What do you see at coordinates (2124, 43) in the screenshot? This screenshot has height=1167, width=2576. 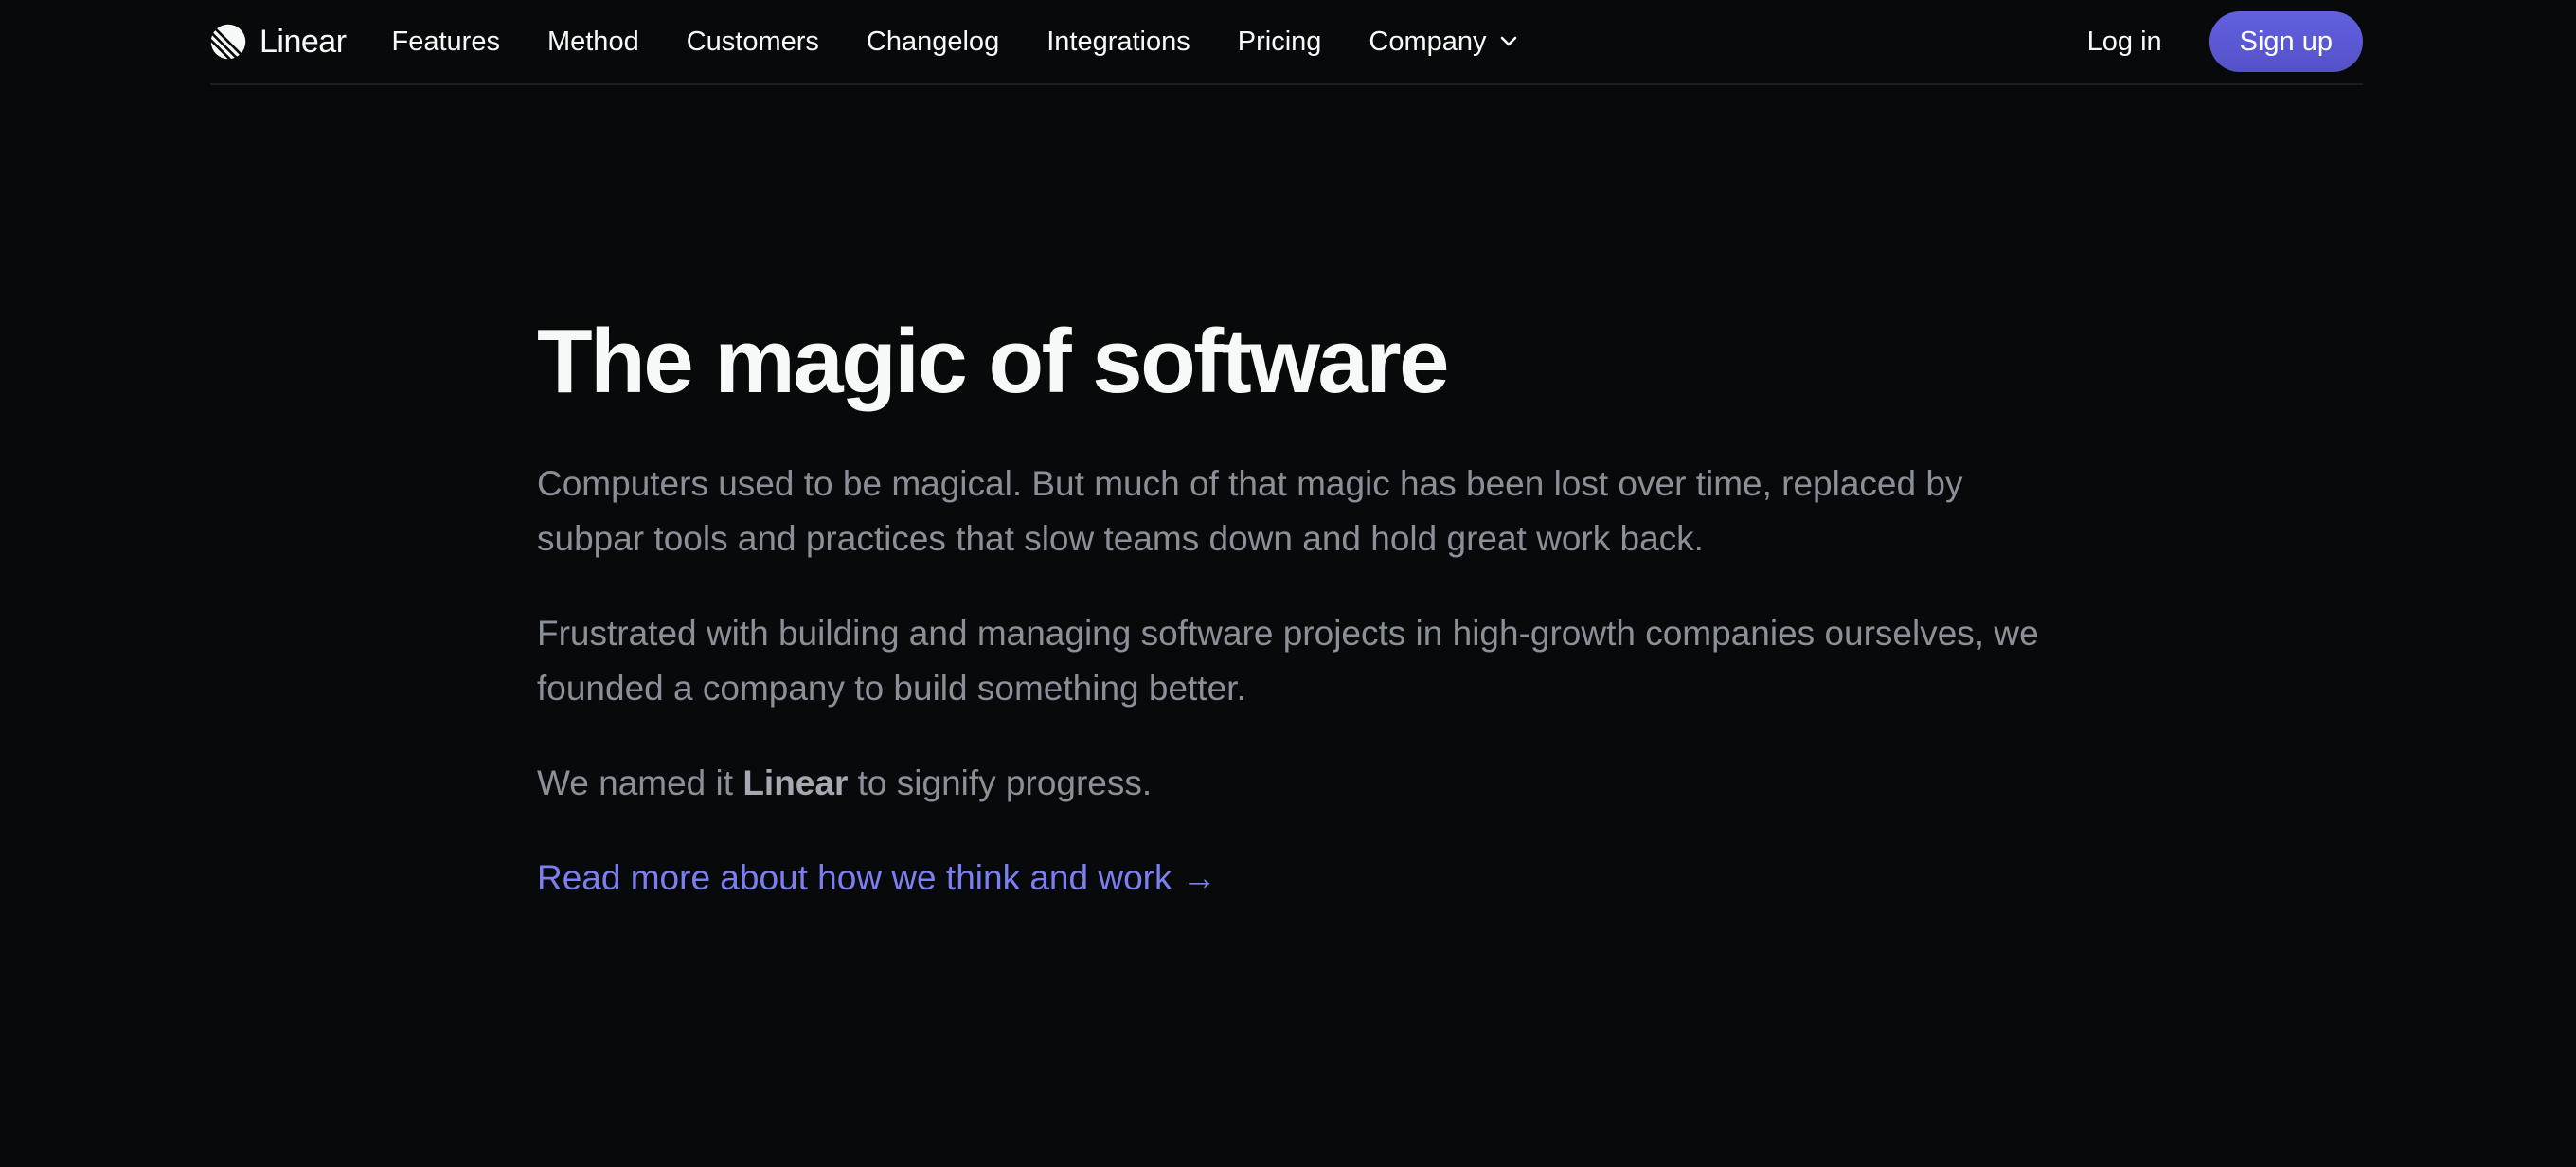 I see `login-link: Log in` at bounding box center [2124, 43].